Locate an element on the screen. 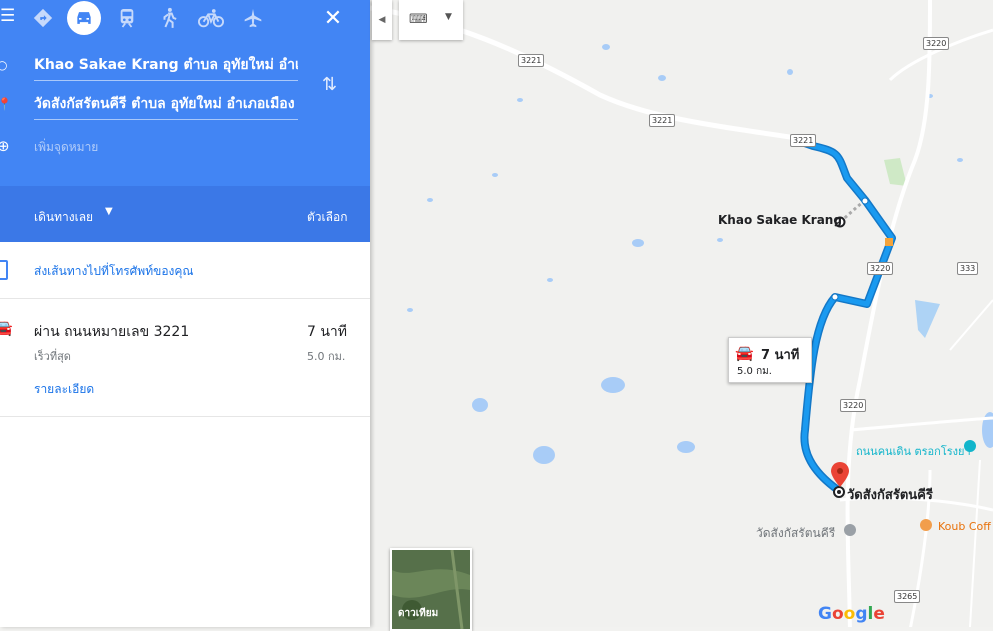  destination-label: วัดสังกัสรัตนคีรี is located at coordinates (890, 494).